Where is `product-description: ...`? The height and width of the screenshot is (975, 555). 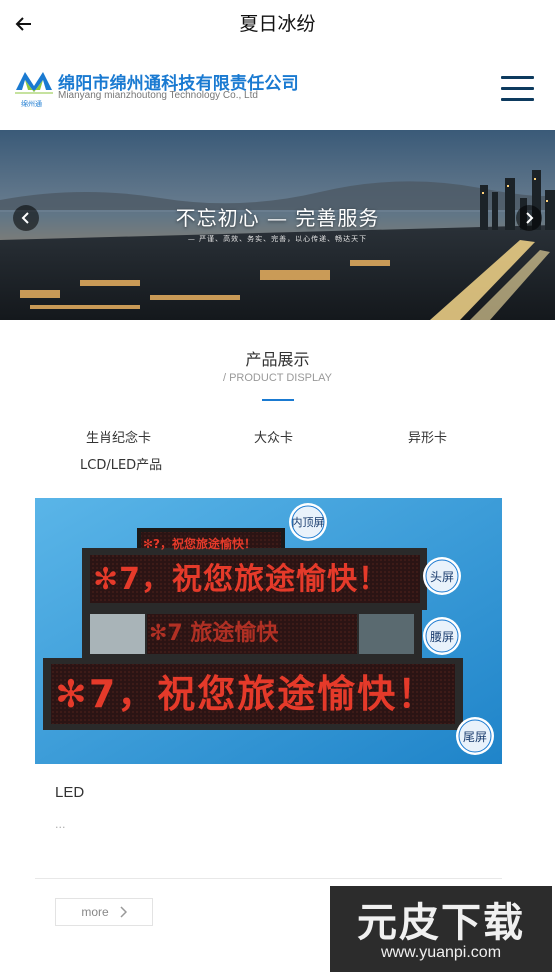 product-description: ... is located at coordinates (60, 824).